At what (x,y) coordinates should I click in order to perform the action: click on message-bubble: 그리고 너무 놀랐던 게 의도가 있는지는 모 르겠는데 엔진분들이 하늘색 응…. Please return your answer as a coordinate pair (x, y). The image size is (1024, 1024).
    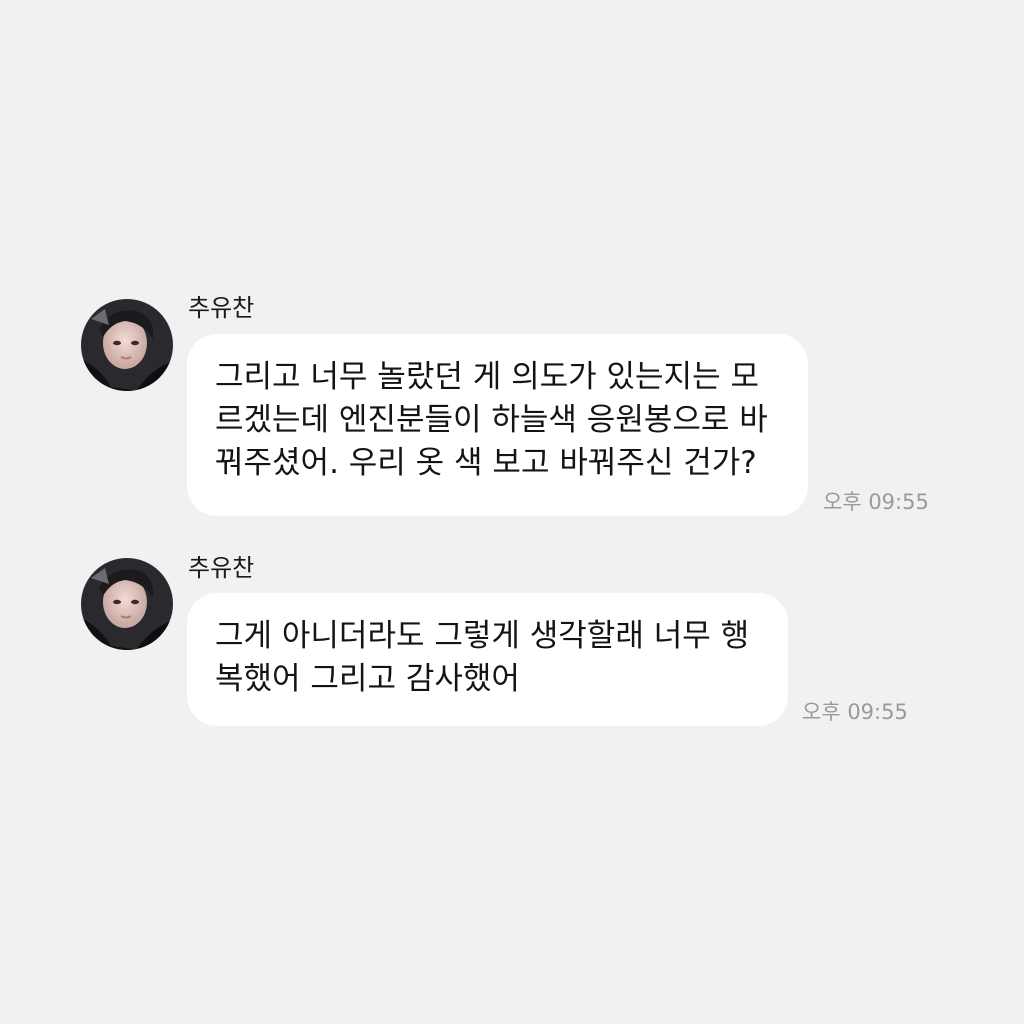
    Looking at the image, I should click on (497, 425).